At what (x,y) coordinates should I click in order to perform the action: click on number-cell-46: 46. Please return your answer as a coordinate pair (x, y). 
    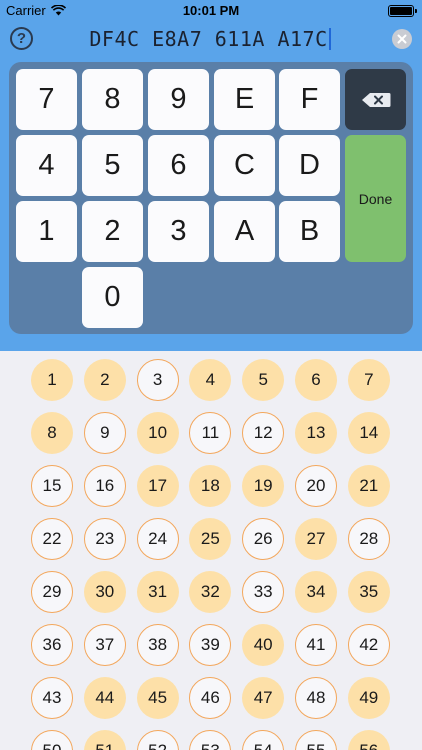
    Looking at the image, I should click on (210, 698).